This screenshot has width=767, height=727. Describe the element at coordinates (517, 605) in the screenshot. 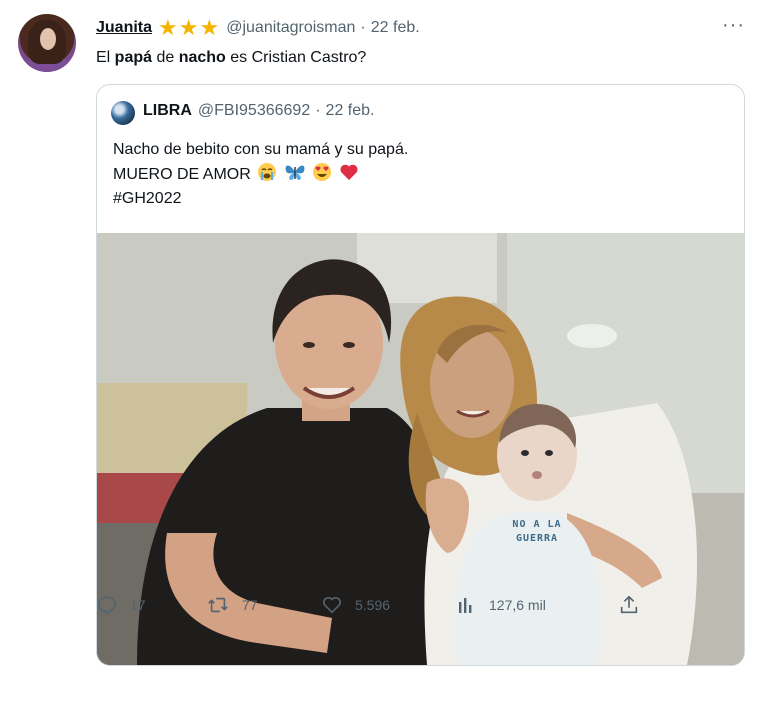

I see `views-count: 127,6 mil` at that location.